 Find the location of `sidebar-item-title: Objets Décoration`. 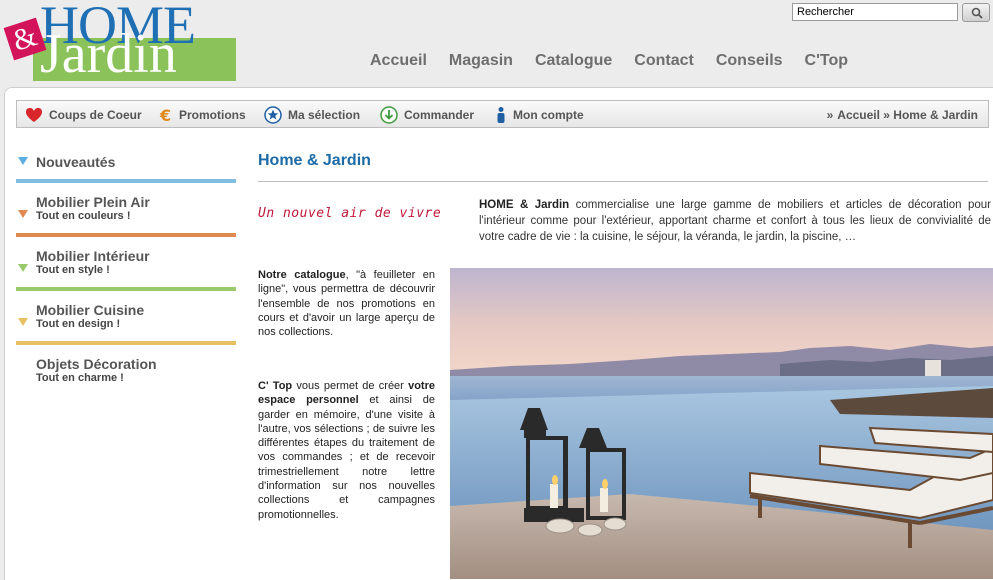

sidebar-item-title: Objets Décoration is located at coordinates (96, 364).